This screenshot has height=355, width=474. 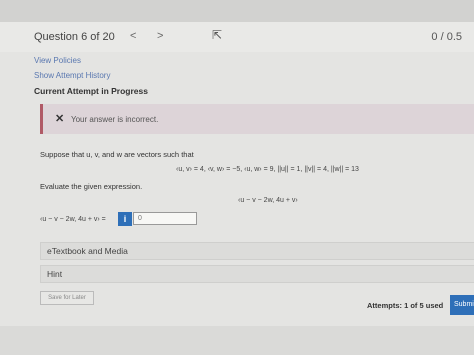 I want to click on question-instruction: Evaluate the given expression., so click(x=91, y=186).